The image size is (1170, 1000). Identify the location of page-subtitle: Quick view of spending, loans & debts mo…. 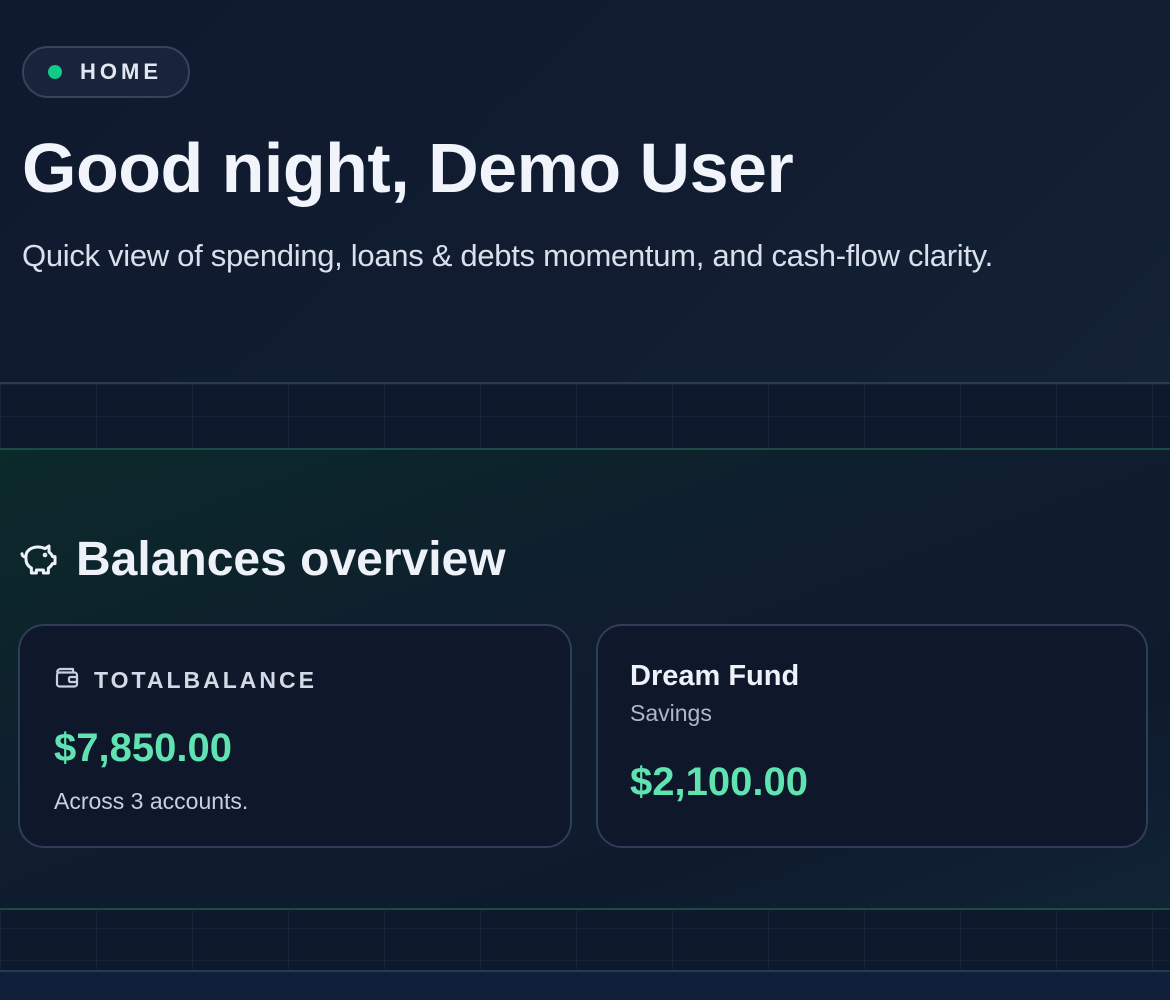
(507, 255).